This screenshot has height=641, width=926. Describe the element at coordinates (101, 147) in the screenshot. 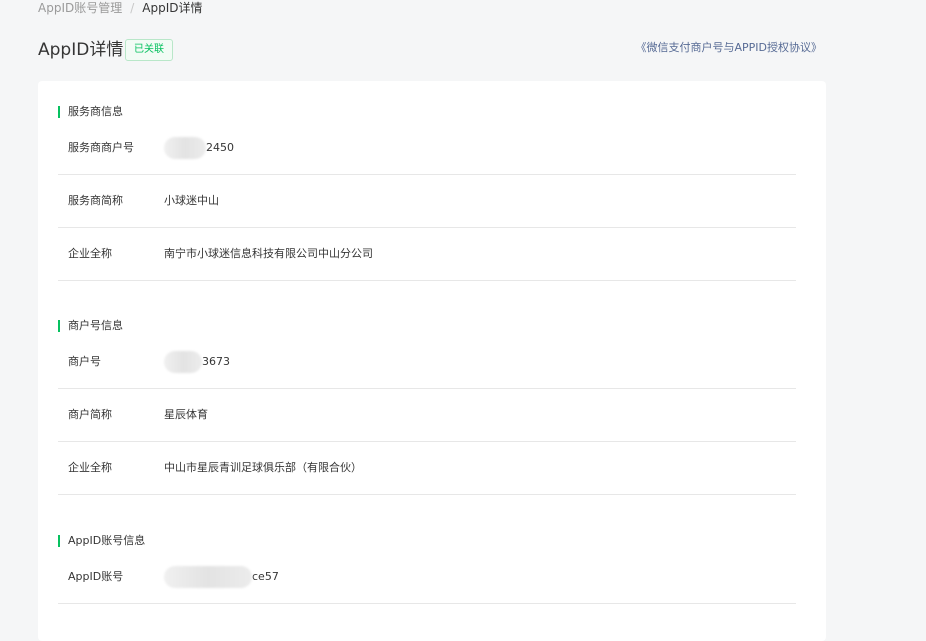

I see `row-label: 服务商商户号` at that location.